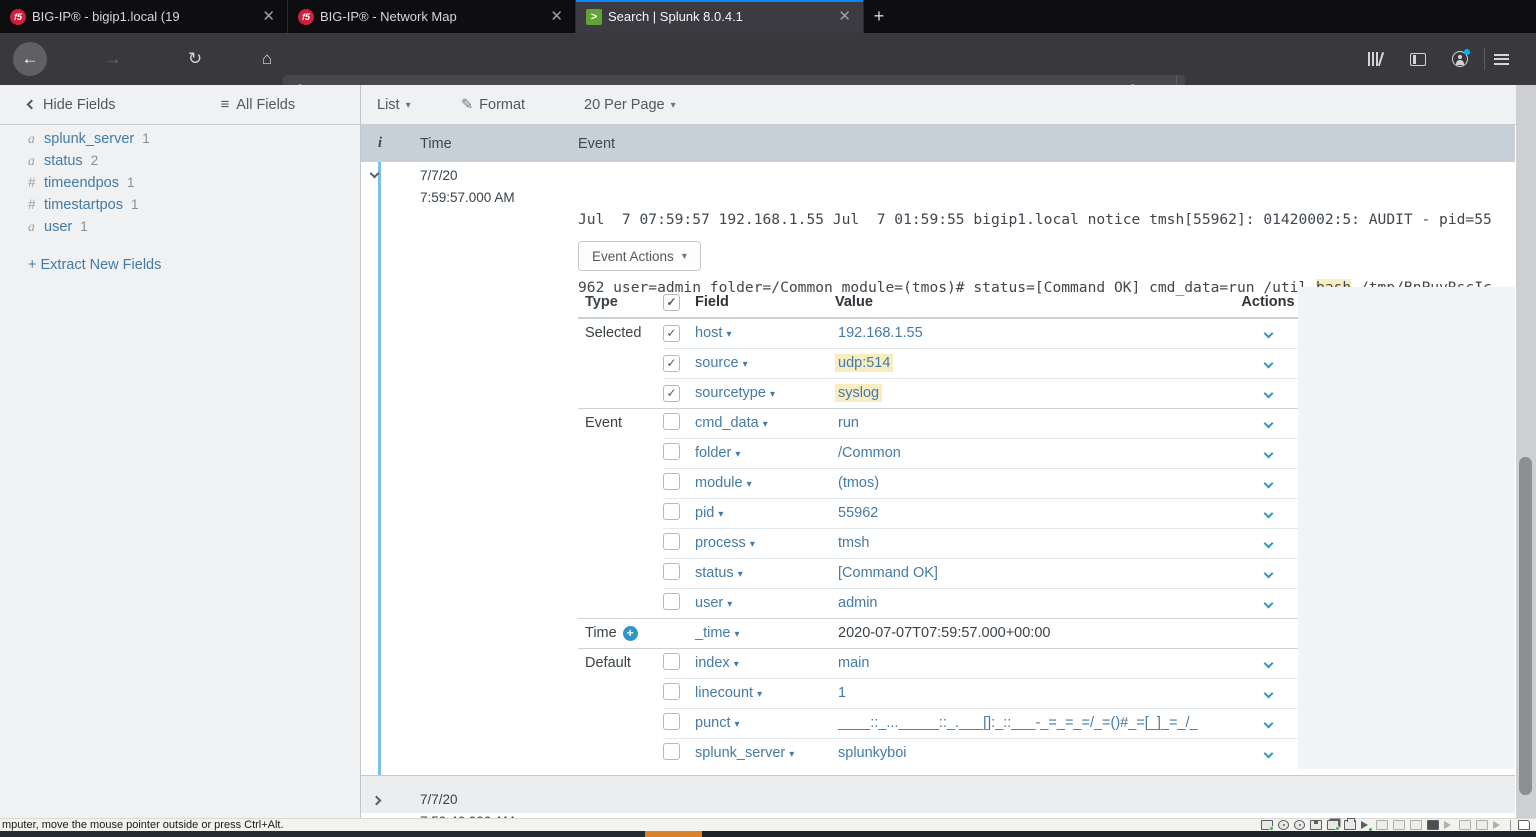  What do you see at coordinates (721, 363) in the screenshot?
I see `field-name-link: source ▾` at bounding box center [721, 363].